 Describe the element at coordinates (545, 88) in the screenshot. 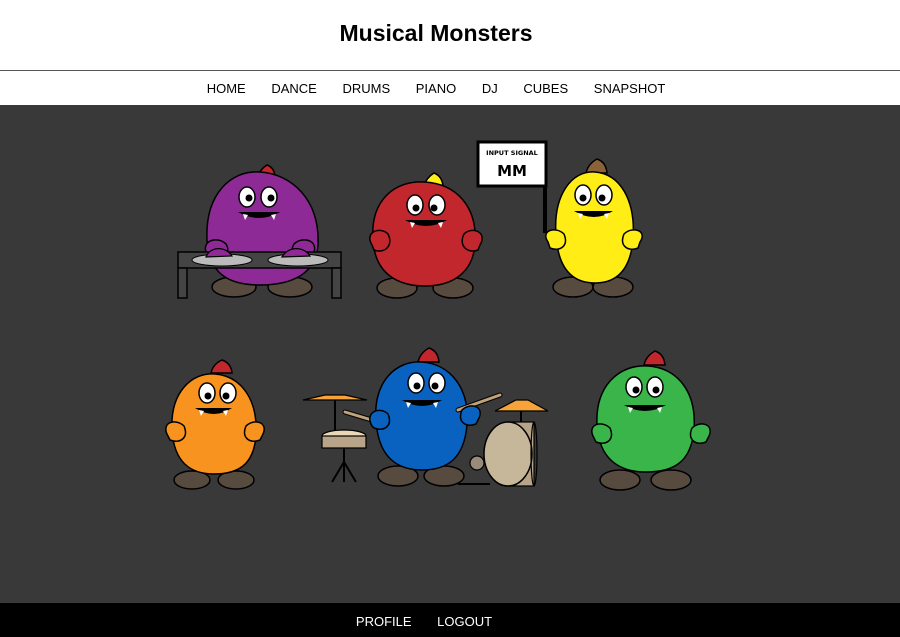

I see `nav-cubes: CUBES` at that location.